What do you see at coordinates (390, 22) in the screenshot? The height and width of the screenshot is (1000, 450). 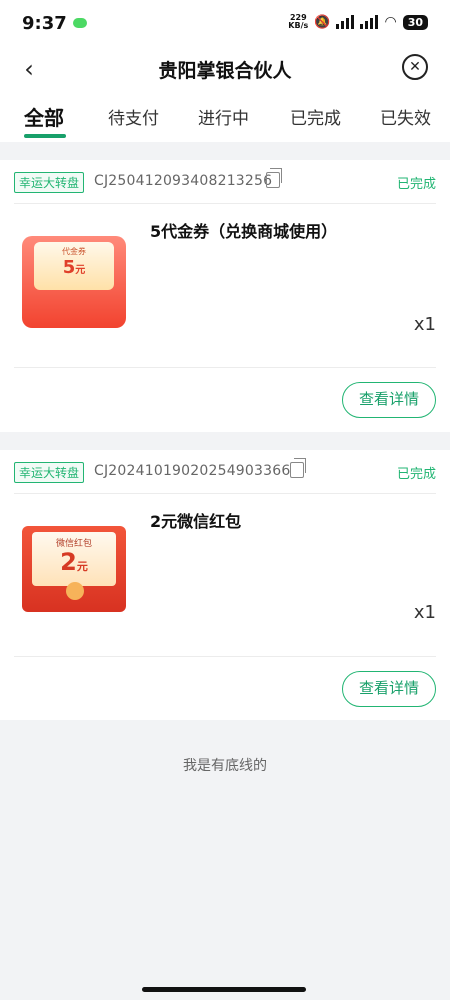 I see `wifi-icon: ◠` at bounding box center [390, 22].